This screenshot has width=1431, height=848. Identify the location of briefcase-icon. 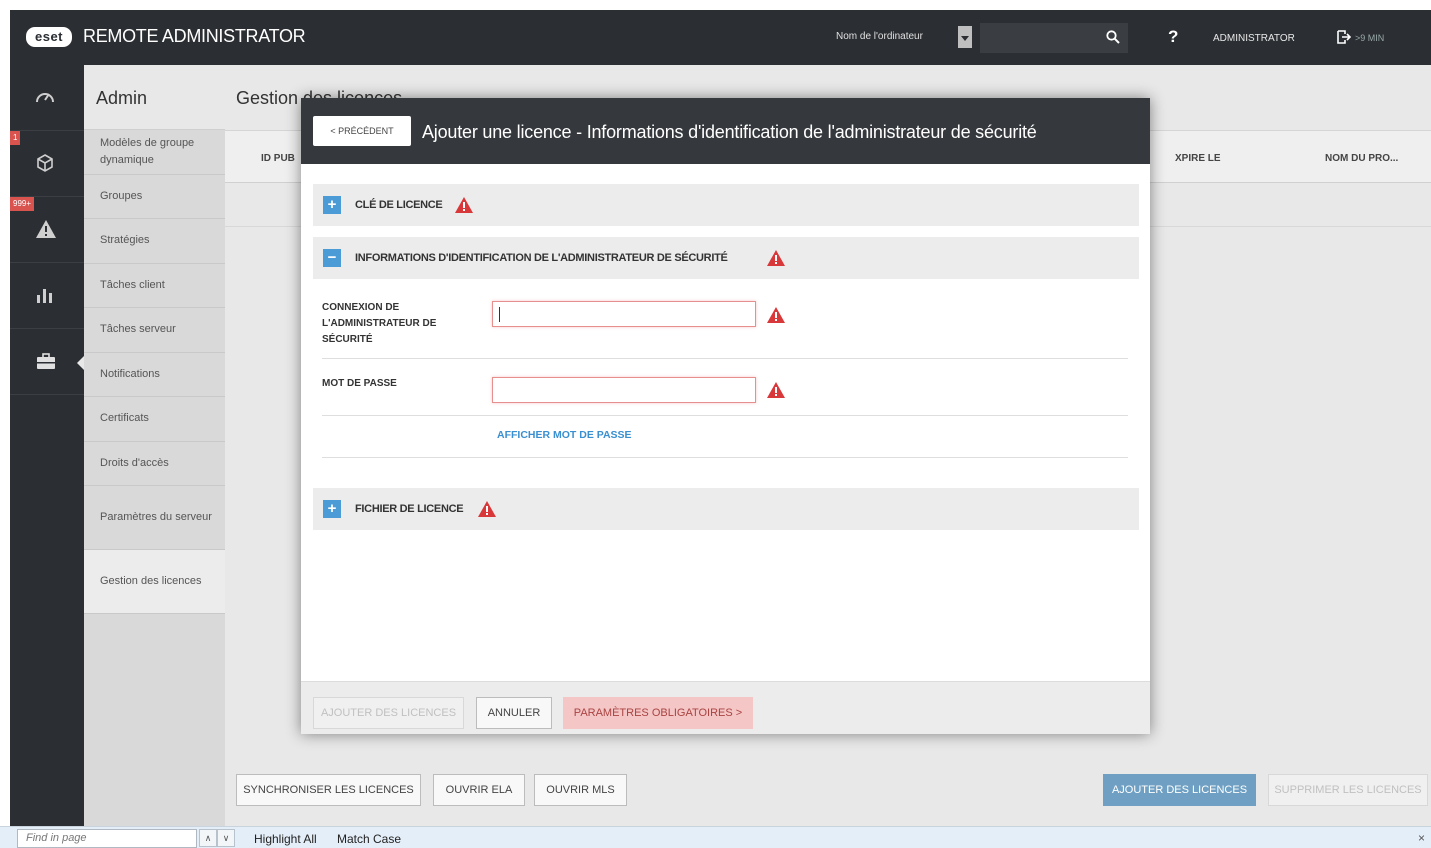
(46, 361).